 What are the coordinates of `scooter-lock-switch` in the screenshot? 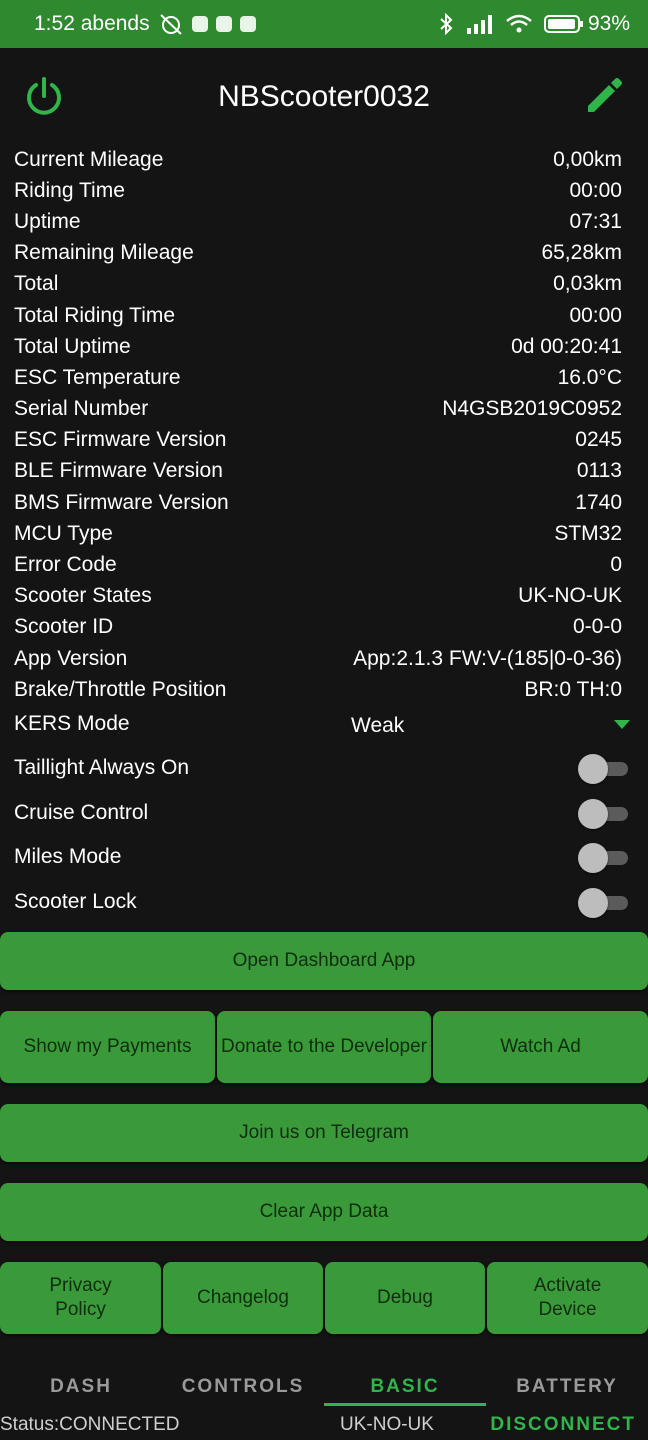 It's located at (604, 902).